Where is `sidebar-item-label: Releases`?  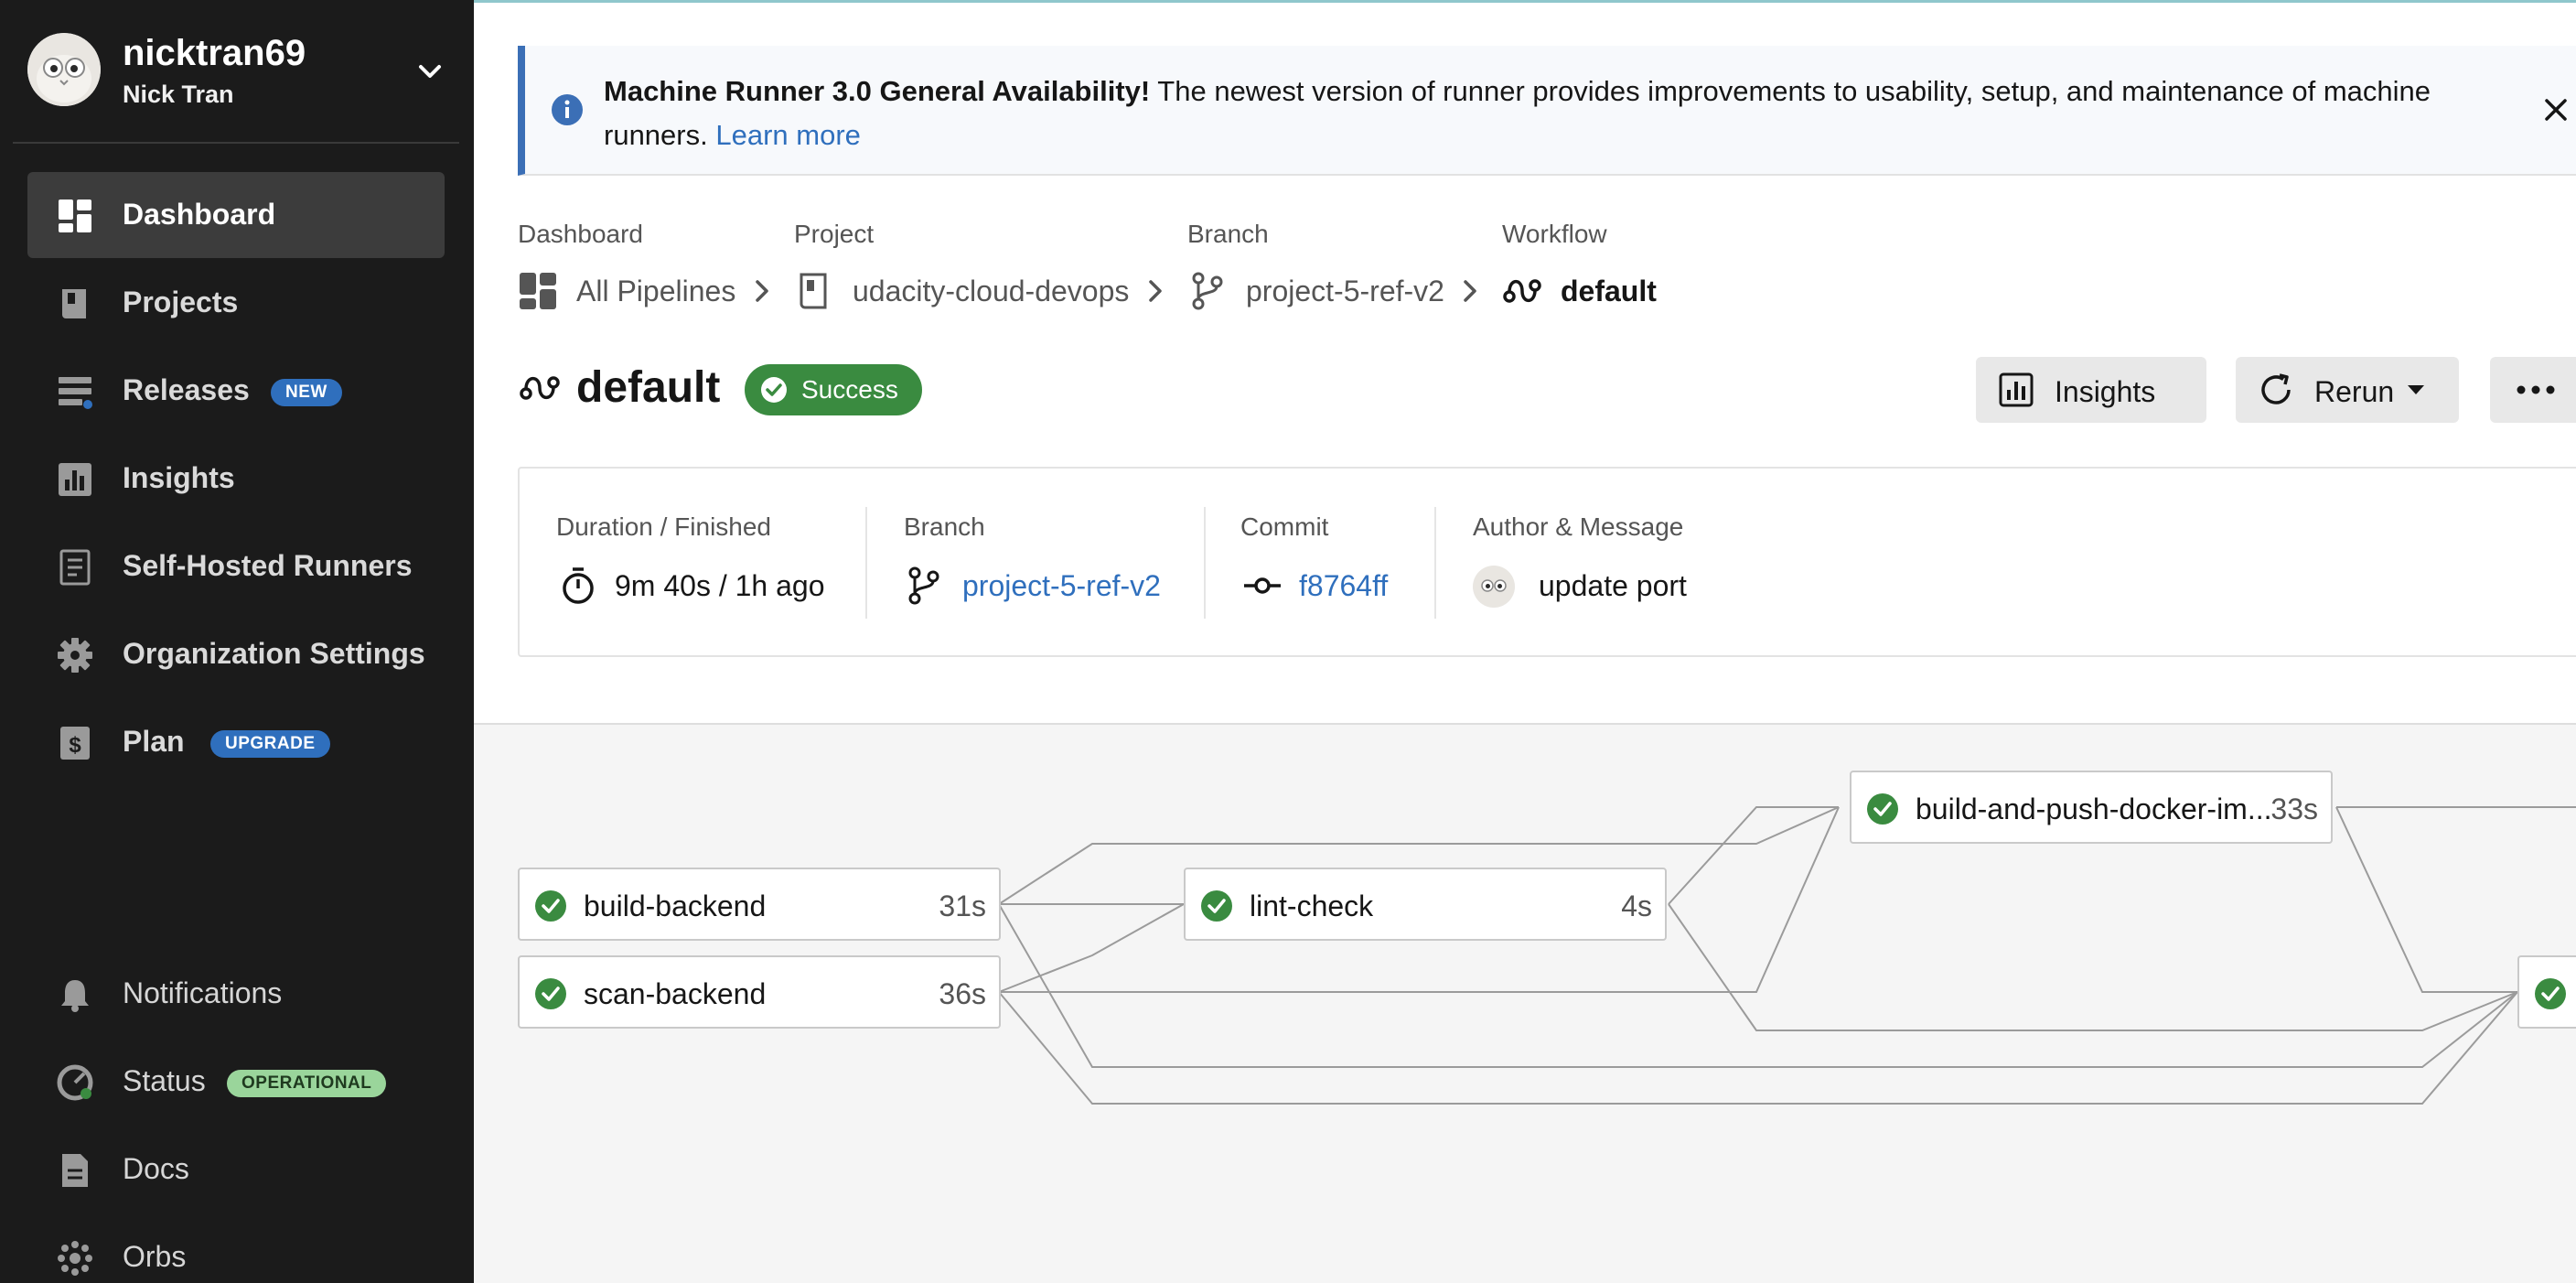 sidebar-item-label: Releases is located at coordinates (187, 390).